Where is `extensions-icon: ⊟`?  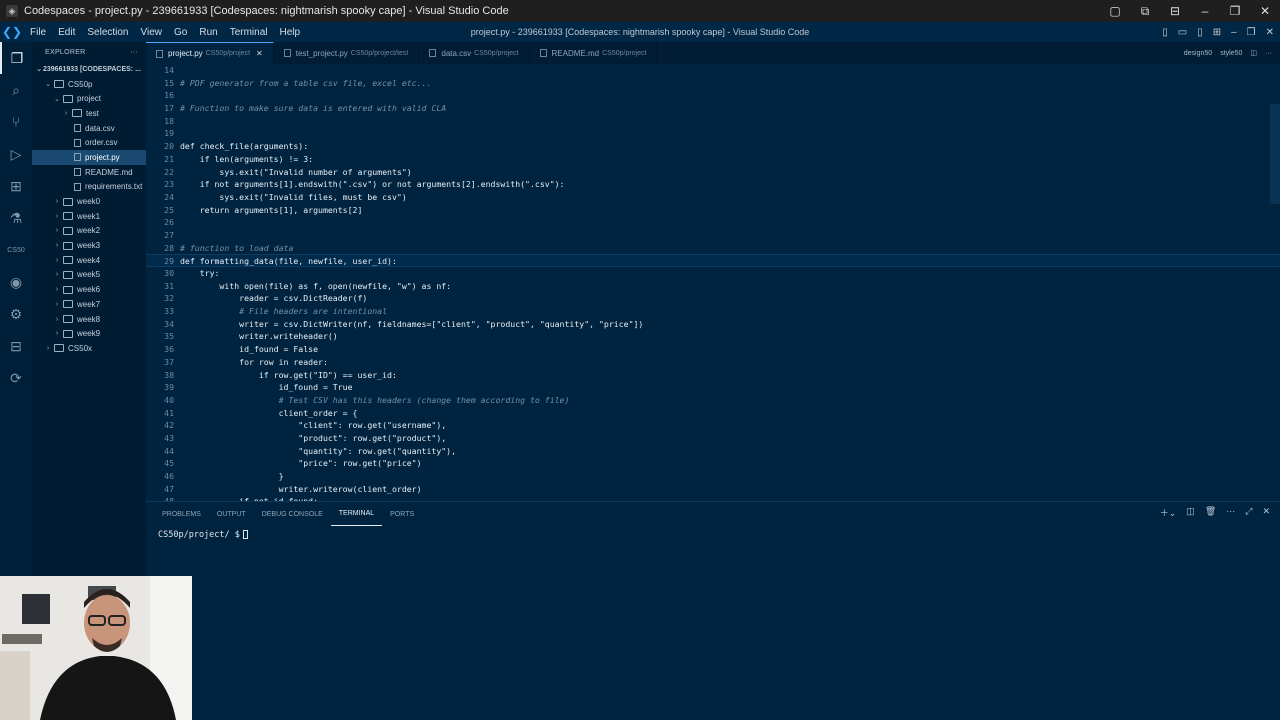 extensions-icon: ⊟ is located at coordinates (1175, 11).